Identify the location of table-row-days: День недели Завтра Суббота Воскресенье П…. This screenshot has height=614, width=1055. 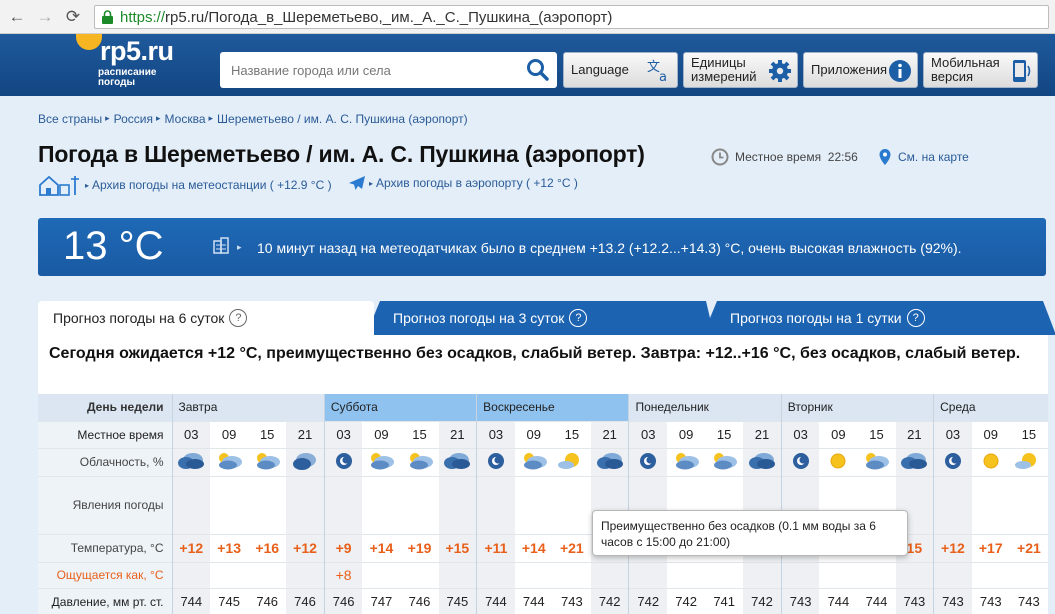
(543, 407).